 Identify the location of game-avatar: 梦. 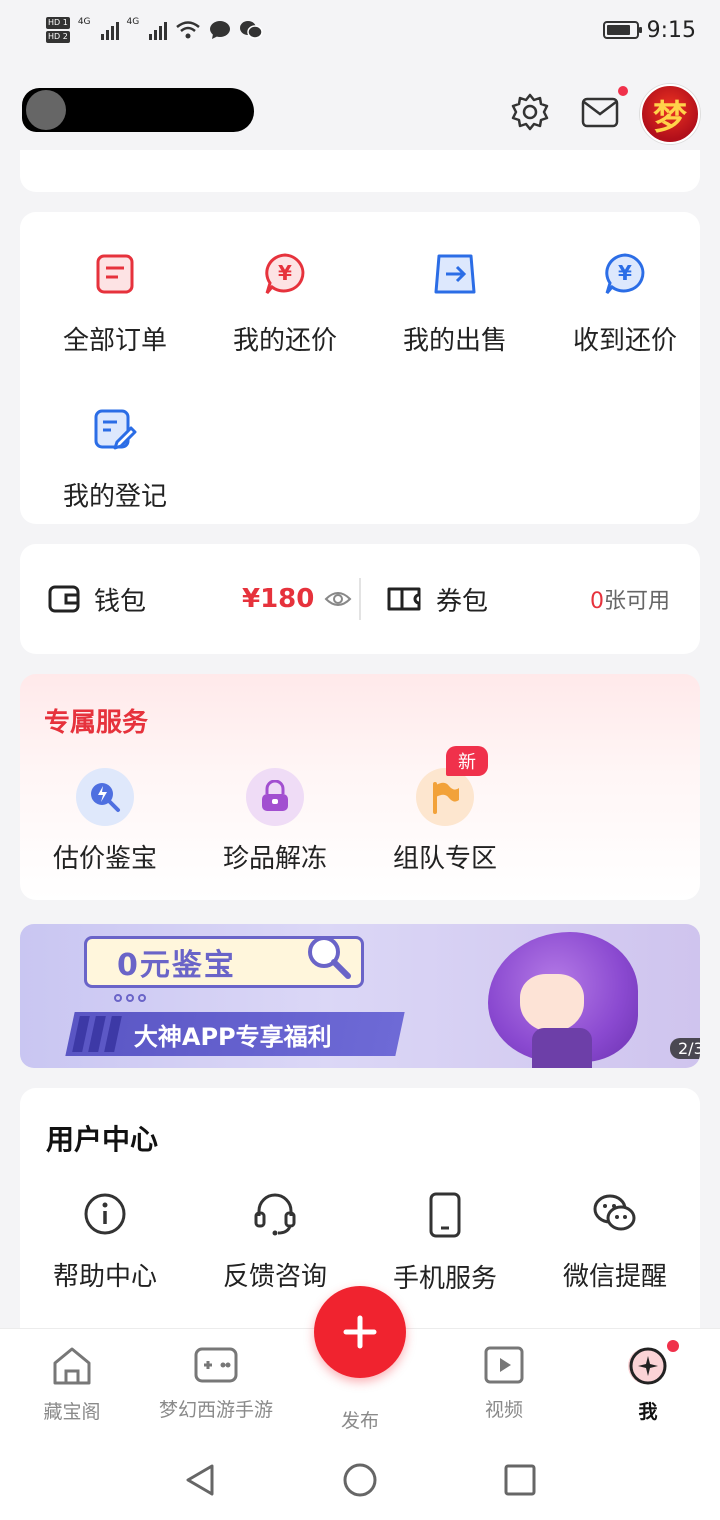
(670, 114).